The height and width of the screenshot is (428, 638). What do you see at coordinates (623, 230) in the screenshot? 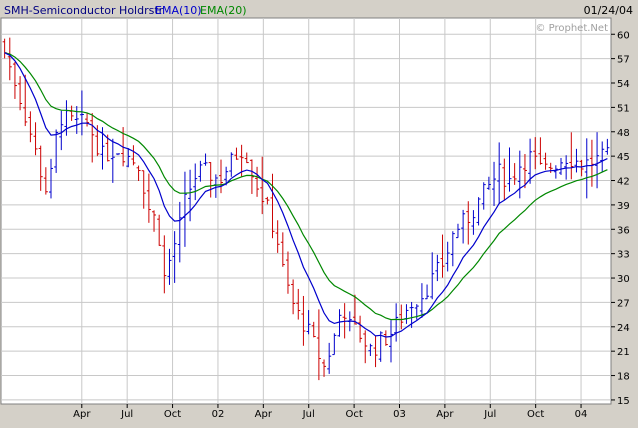
I see `y-tick-label: 36` at bounding box center [623, 230].